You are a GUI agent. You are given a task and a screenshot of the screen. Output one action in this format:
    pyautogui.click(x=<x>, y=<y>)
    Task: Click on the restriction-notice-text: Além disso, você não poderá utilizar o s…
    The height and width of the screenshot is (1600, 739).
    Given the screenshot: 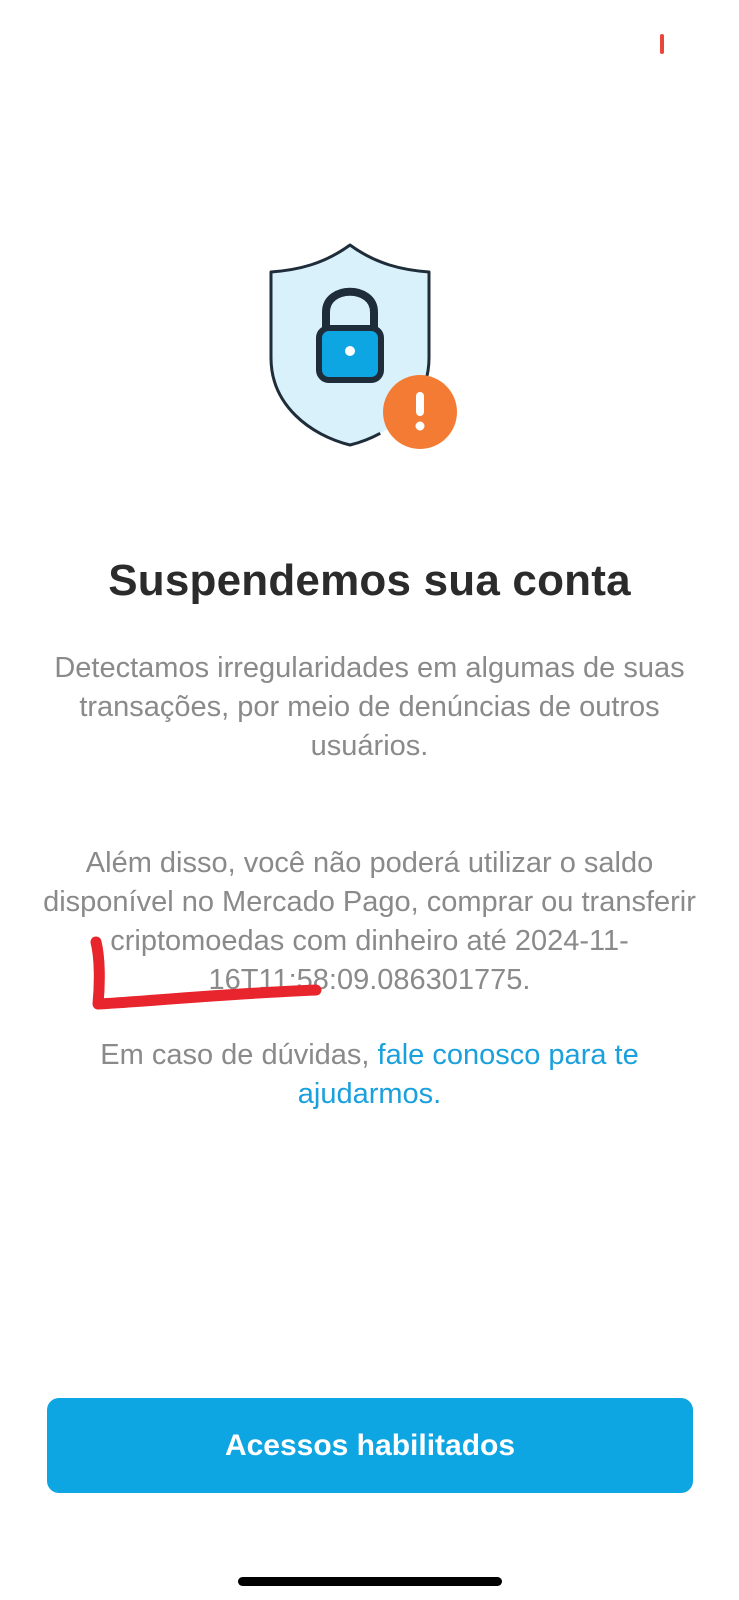 What is the action you would take?
    pyautogui.click(x=369, y=922)
    